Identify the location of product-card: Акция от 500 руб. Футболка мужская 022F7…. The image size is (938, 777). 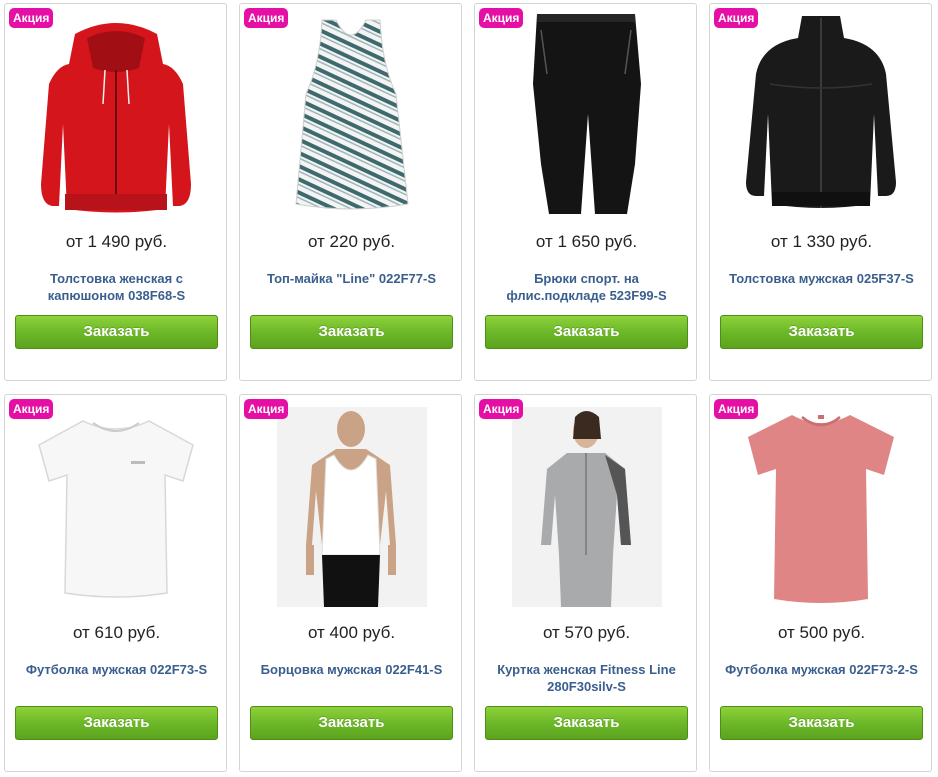
(820, 583).